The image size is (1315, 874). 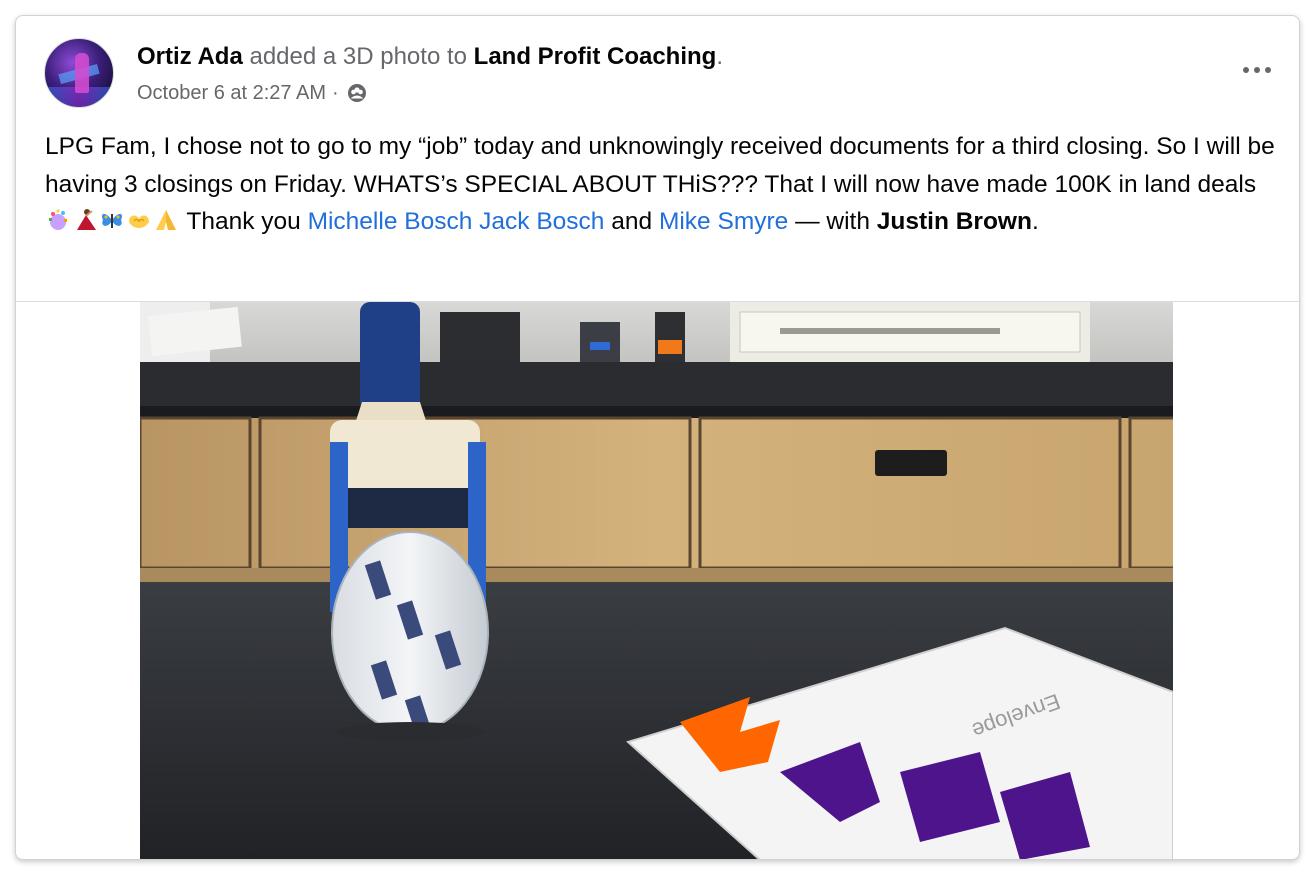 What do you see at coordinates (541, 221) in the screenshot?
I see `mention-link: Jack Bosch` at bounding box center [541, 221].